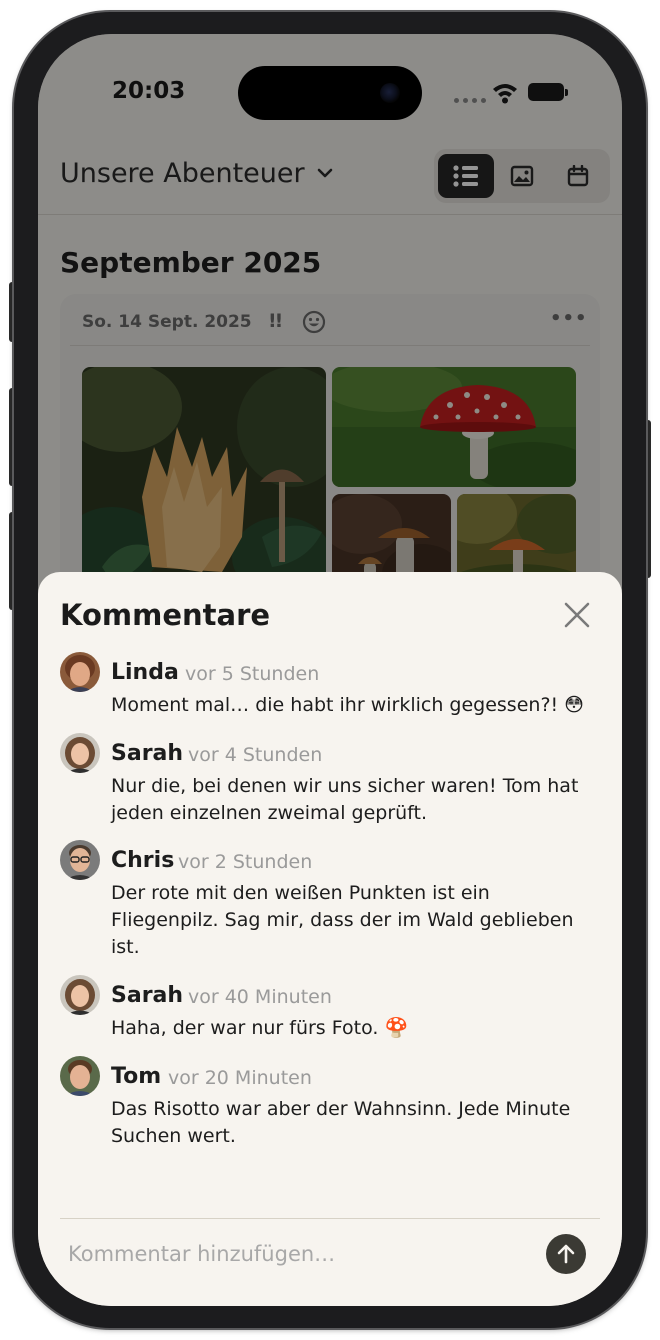 This screenshot has width=660, height=1340. What do you see at coordinates (165, 615) in the screenshot?
I see `sheet-title: Kommentare` at bounding box center [165, 615].